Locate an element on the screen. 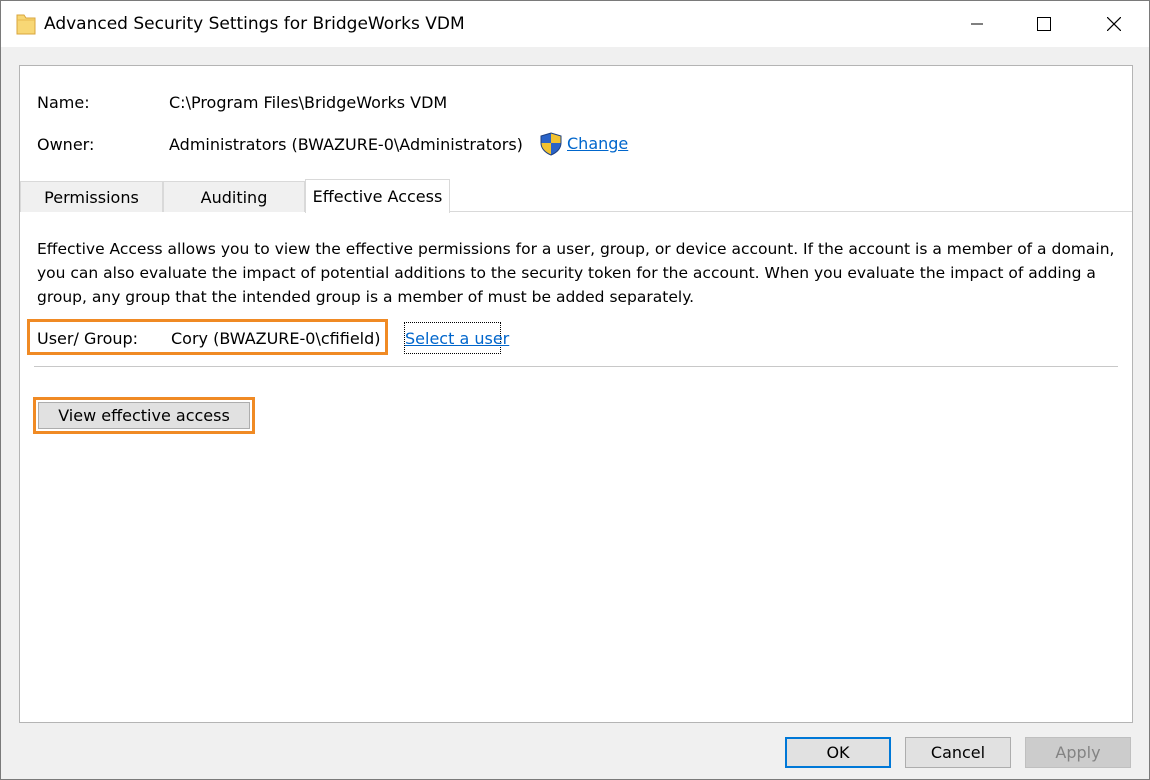  maximize-icon is located at coordinates (1044, 24).